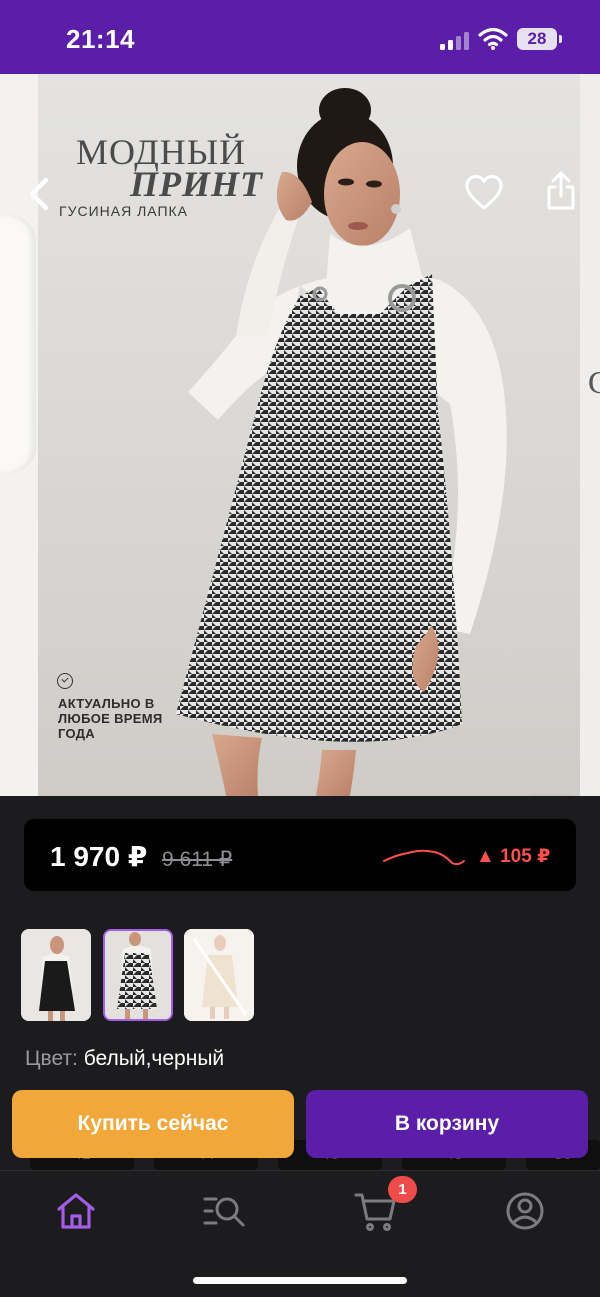 The height and width of the screenshot is (1297, 600). I want to click on variant-thumbnail-beige-unavailable, so click(219, 975).